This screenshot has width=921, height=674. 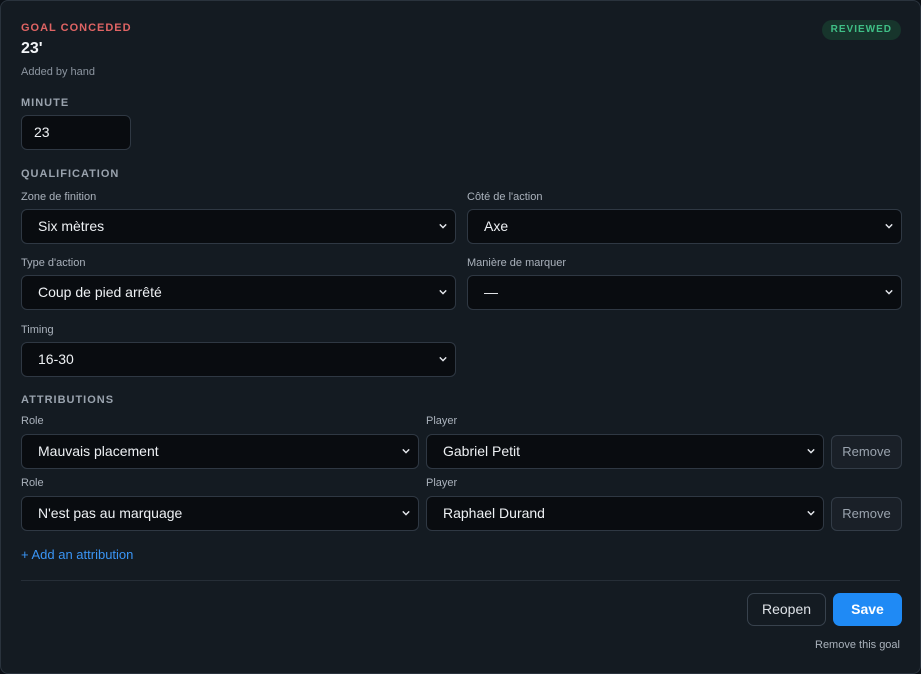 I want to click on zone-select: Six mètres, so click(x=238, y=226).